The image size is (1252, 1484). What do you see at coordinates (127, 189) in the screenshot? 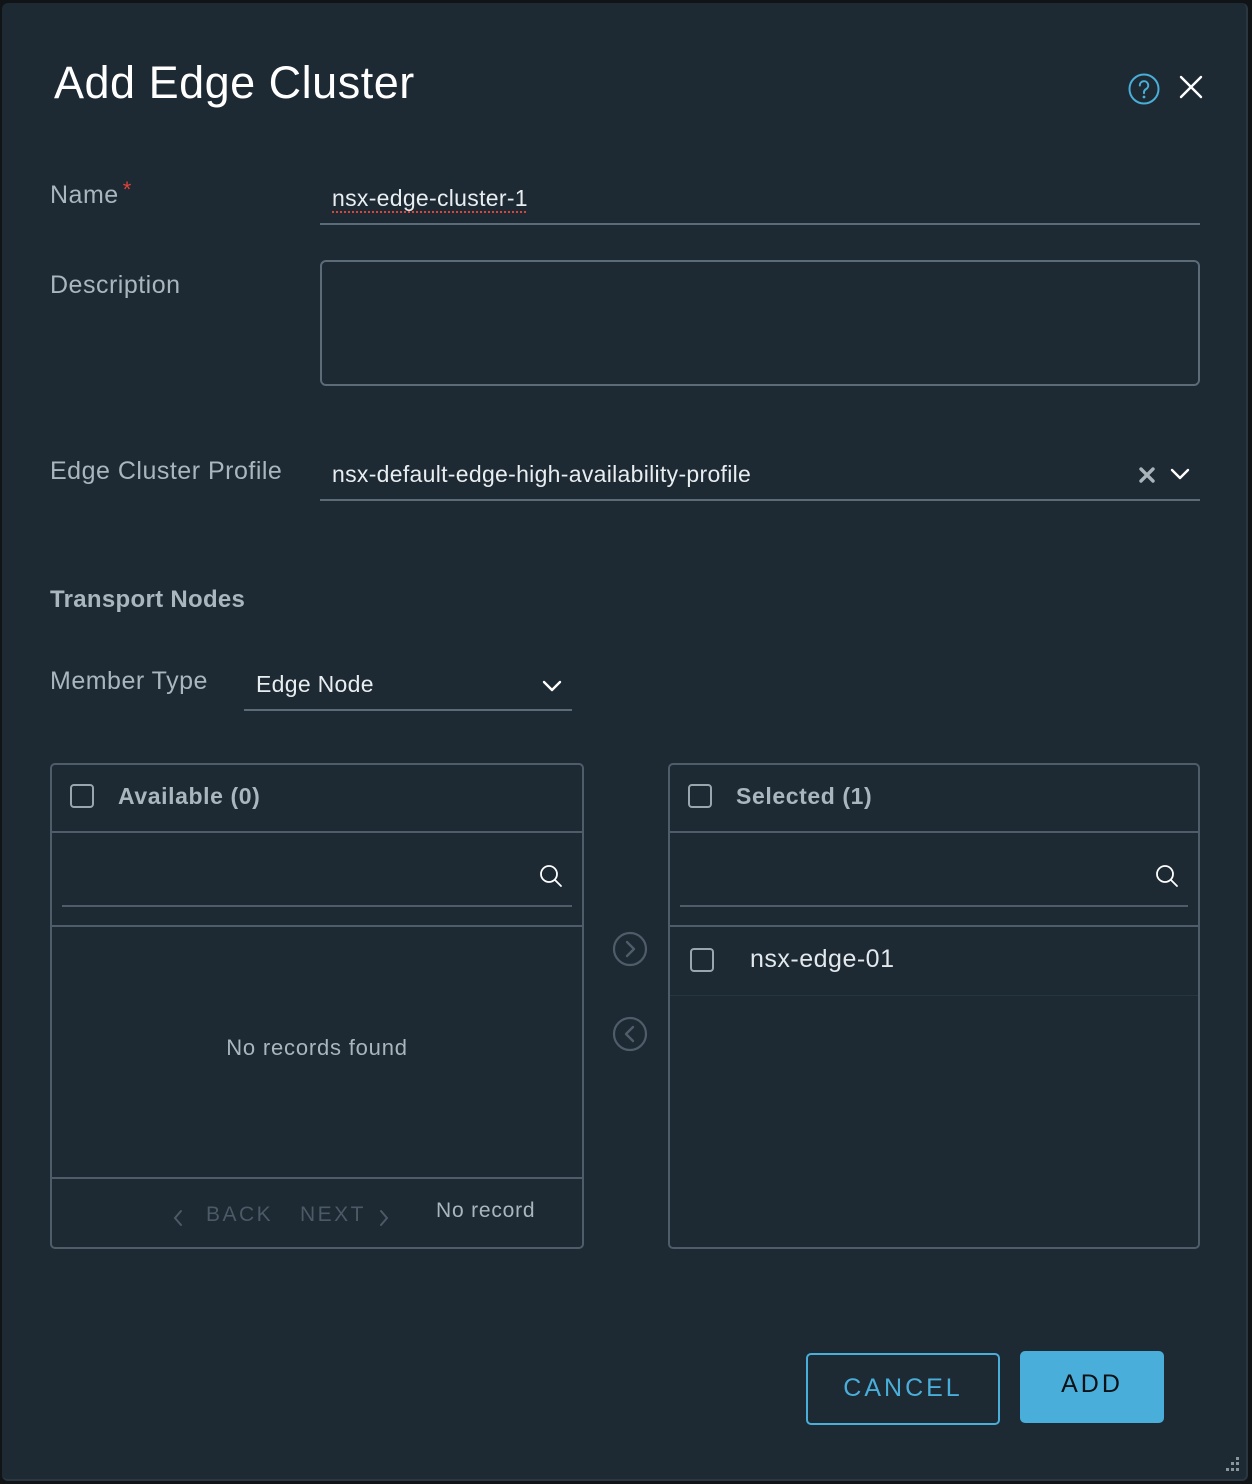
I see `required-marker: *` at bounding box center [127, 189].